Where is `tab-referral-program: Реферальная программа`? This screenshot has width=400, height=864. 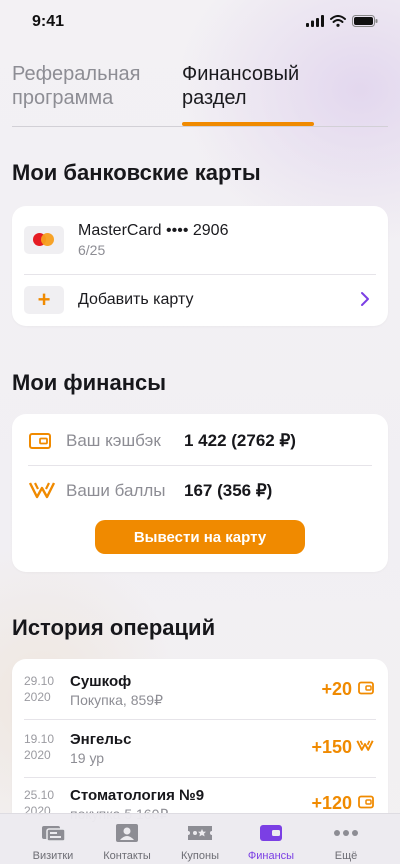
tab-referral-program: Реферальная программа is located at coordinates (92, 86).